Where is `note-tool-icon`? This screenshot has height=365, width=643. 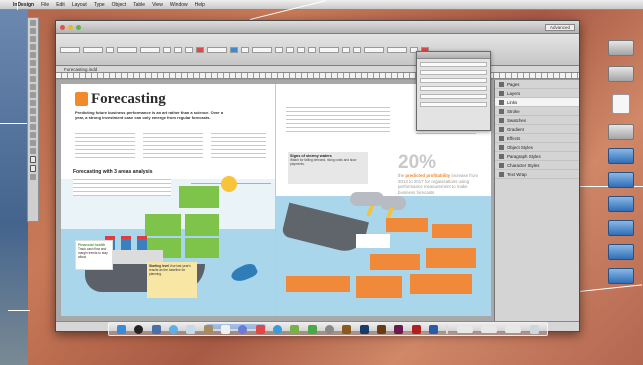
note-tool-icon is located at coordinates (33, 127).